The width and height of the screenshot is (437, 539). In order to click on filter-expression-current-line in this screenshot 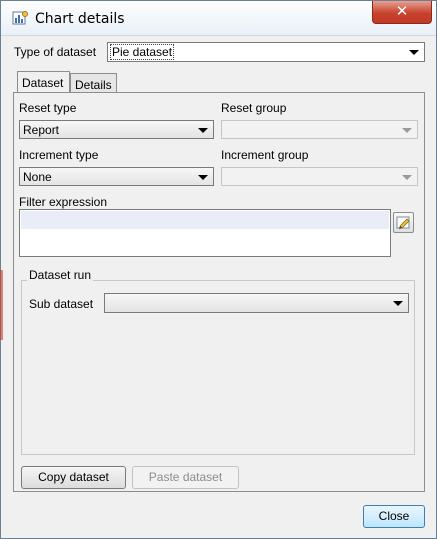, I will do `click(205, 220)`.